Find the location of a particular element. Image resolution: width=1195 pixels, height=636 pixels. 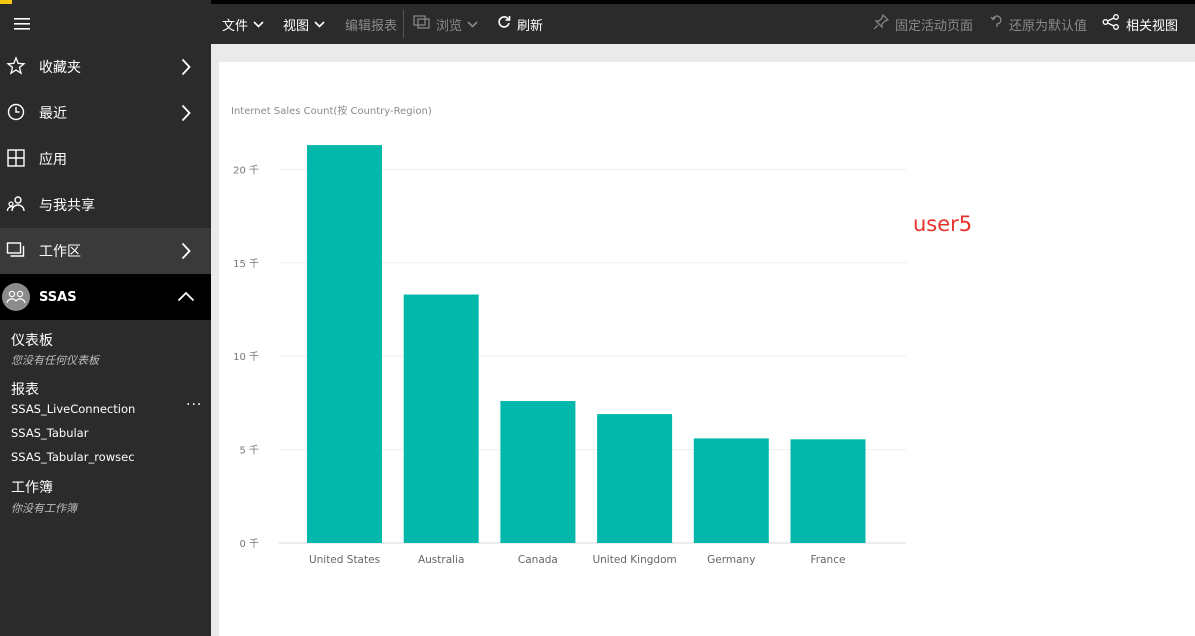

edit-report-label: 编辑报表 is located at coordinates (371, 26).